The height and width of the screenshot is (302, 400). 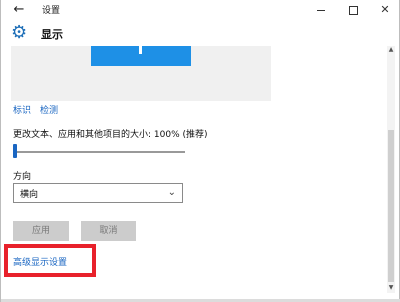 What do you see at coordinates (22, 109) in the screenshot?
I see `identify-link: 标识` at bounding box center [22, 109].